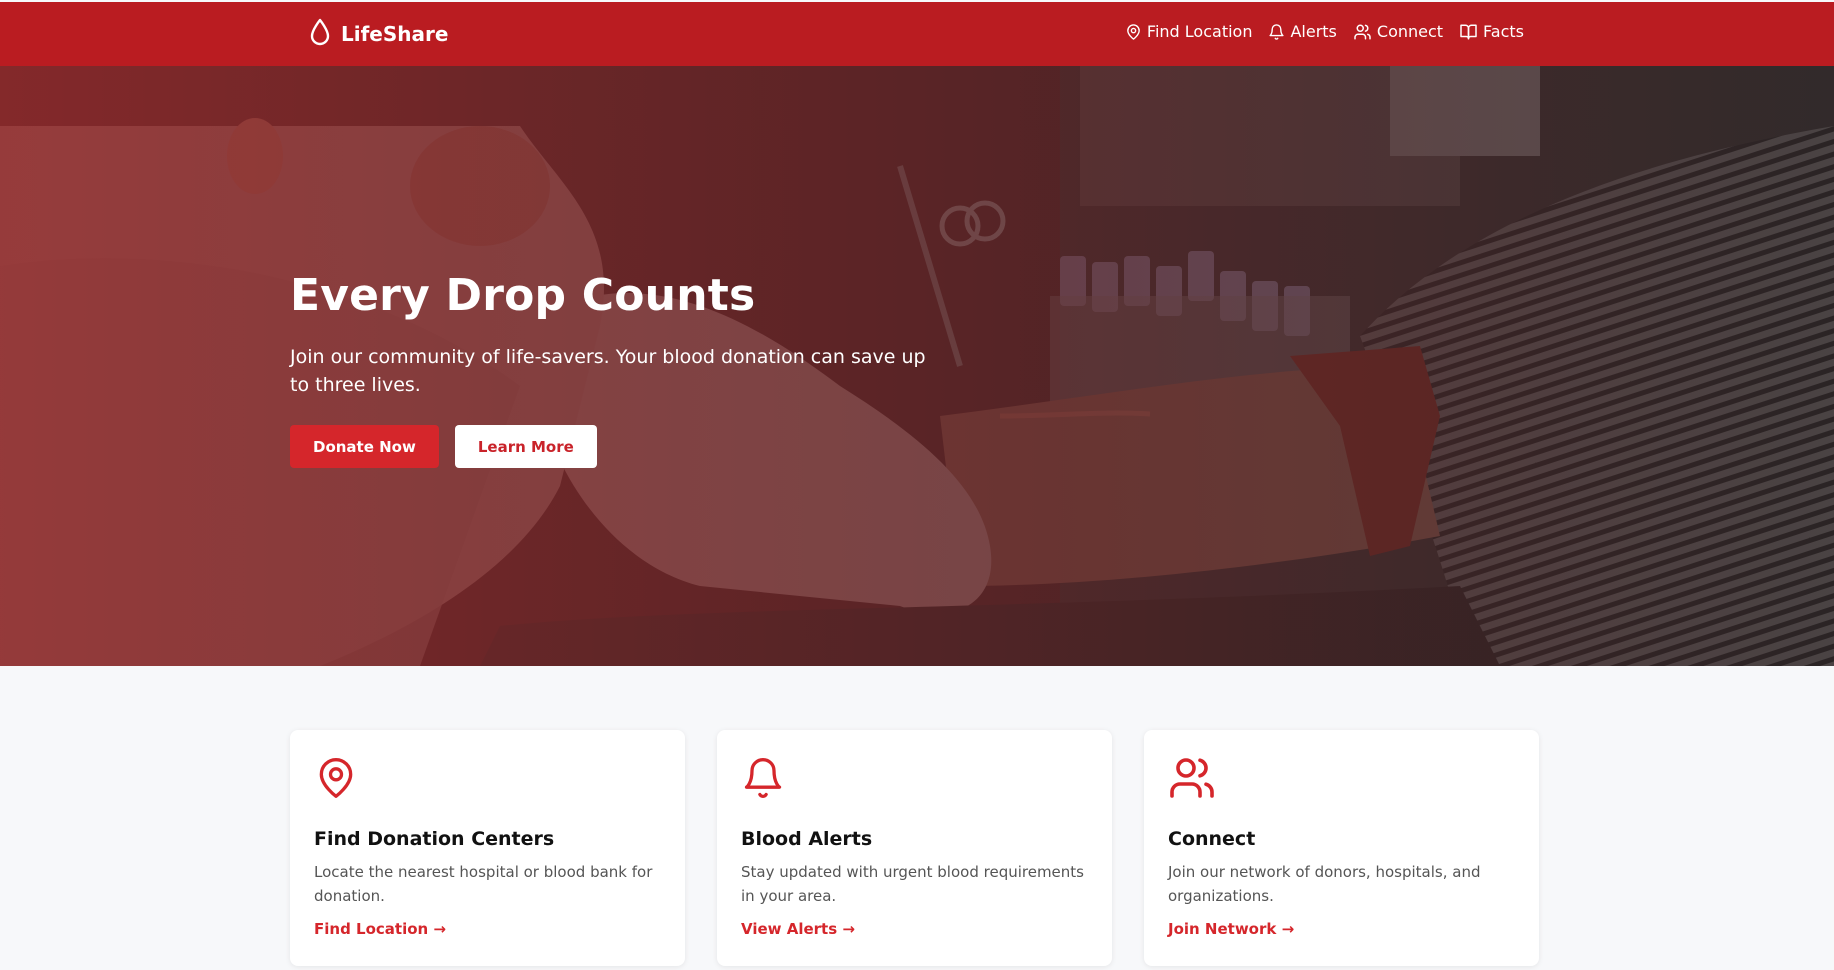 The width and height of the screenshot is (1834, 970). What do you see at coordinates (1503, 31) in the screenshot?
I see `nav-label: Facts` at bounding box center [1503, 31].